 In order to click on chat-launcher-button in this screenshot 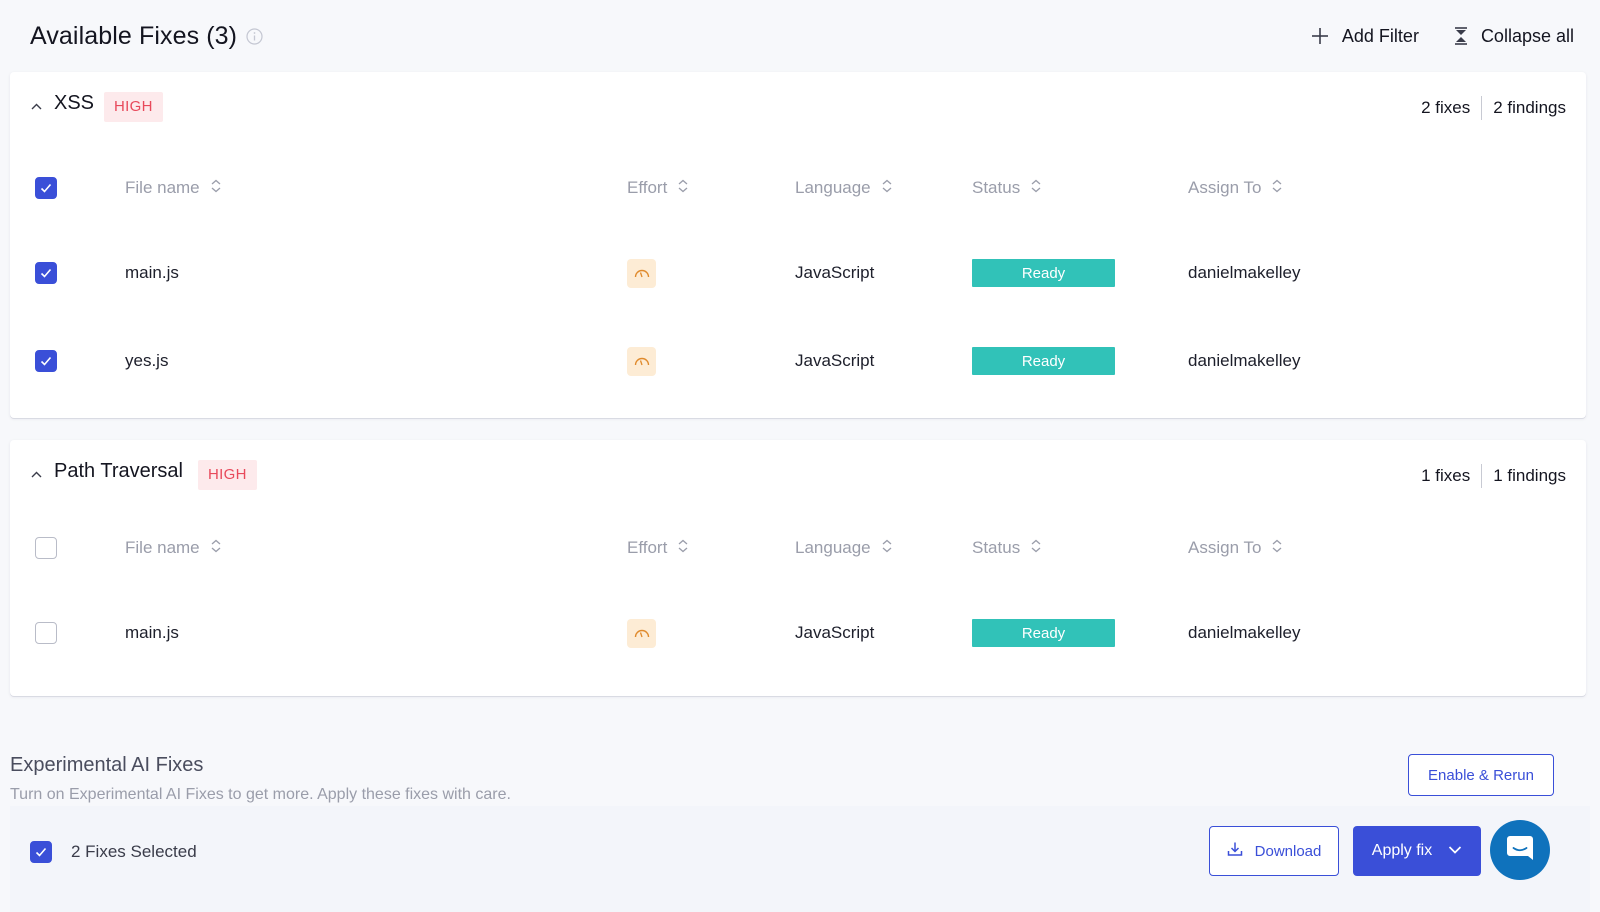, I will do `click(1520, 850)`.